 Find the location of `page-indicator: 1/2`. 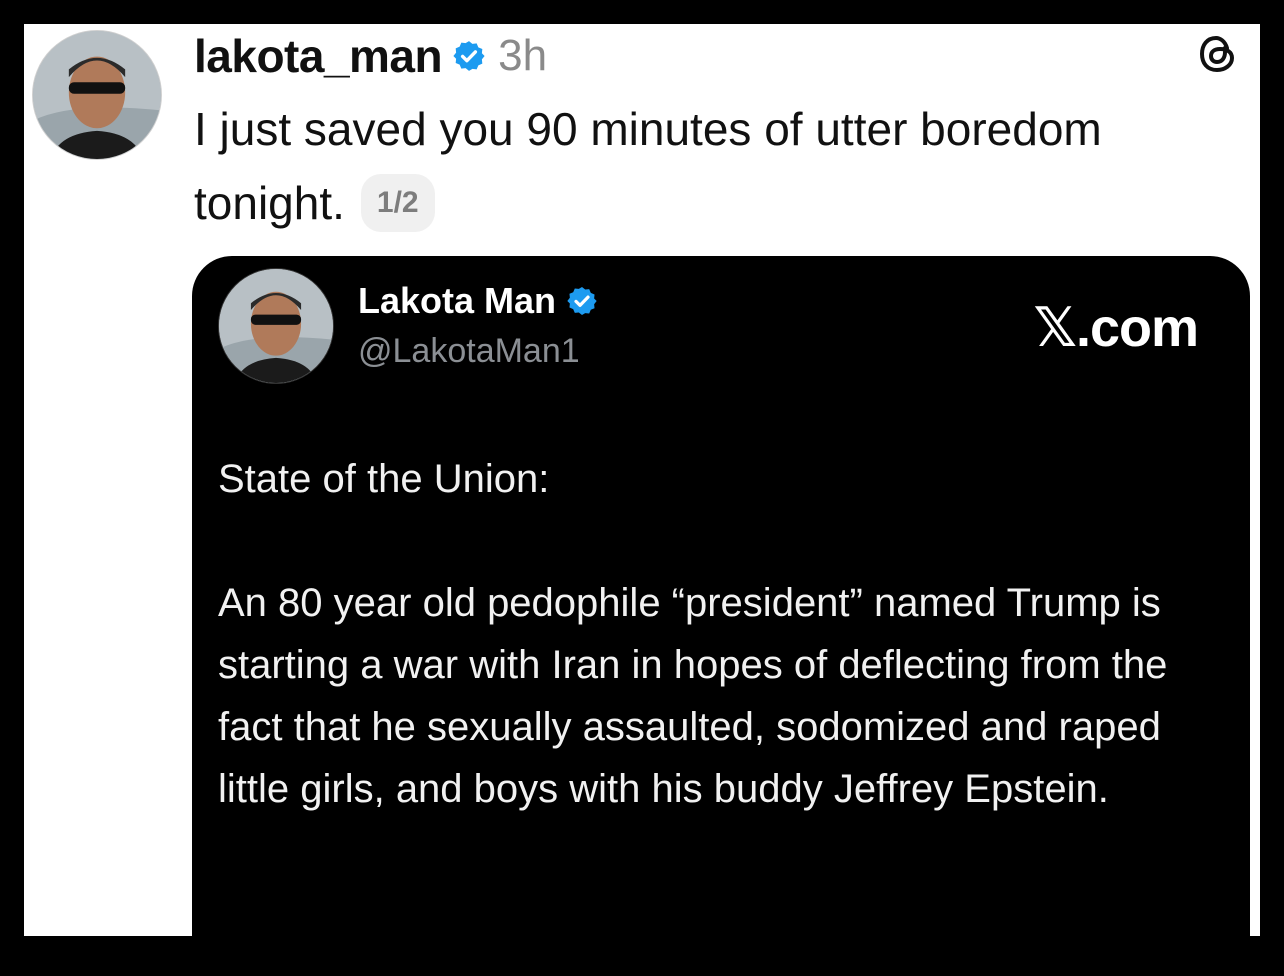

page-indicator: 1/2 is located at coordinates (397, 202).